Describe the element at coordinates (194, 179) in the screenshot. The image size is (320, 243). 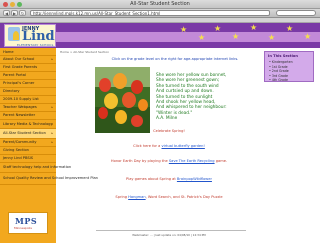
I see `brainpop-link: BrainpopWildflower` at that location.